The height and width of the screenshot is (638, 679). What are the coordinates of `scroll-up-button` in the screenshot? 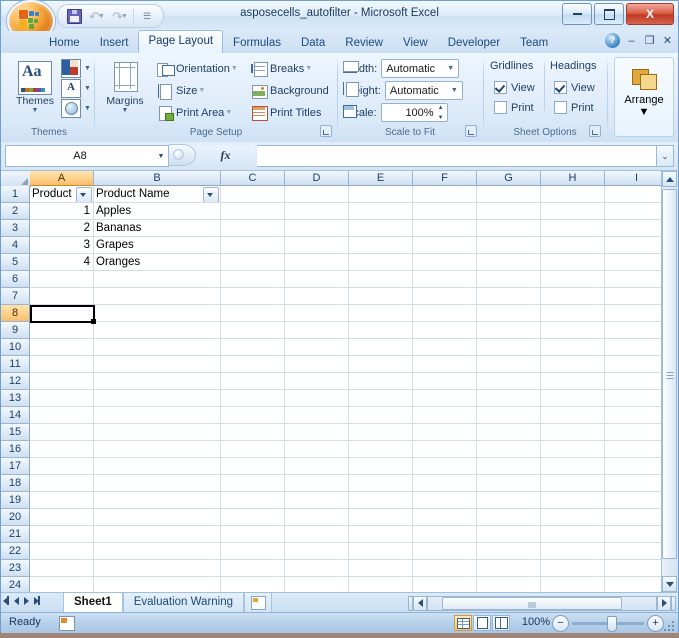 It's located at (669, 179).